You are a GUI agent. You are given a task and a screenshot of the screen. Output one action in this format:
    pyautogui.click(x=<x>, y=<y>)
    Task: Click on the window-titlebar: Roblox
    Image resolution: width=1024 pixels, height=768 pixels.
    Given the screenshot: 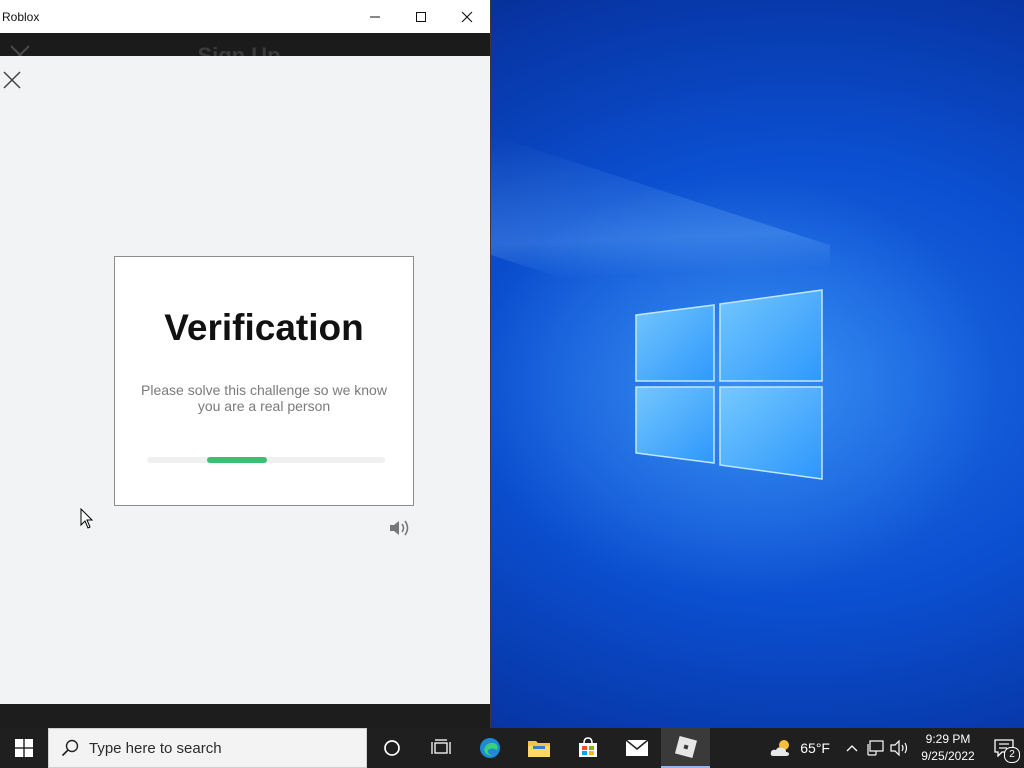 What is the action you would take?
    pyautogui.click(x=245, y=16)
    